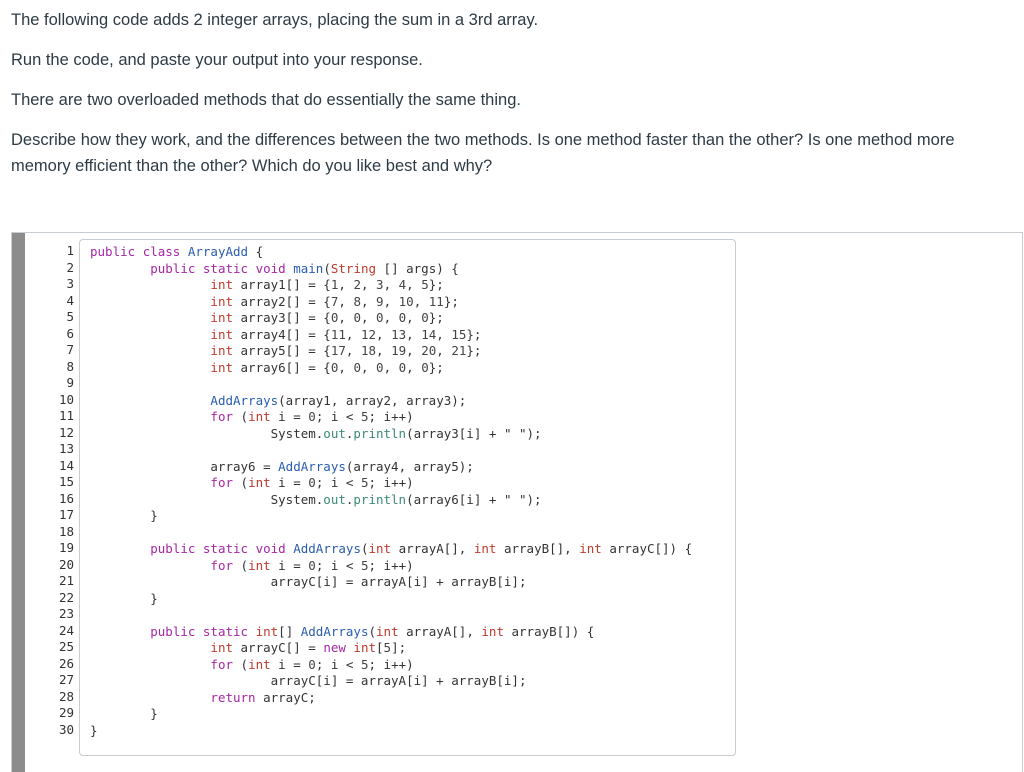 This screenshot has height=772, width=1024. What do you see at coordinates (327, 367) in the screenshot?
I see `code-line: int array6[] = {0, 0, 0, 0, 0};` at bounding box center [327, 367].